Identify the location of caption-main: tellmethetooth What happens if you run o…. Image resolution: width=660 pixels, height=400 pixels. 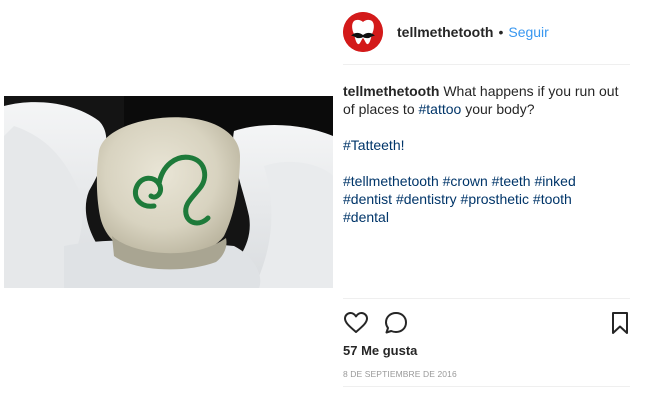
(484, 100).